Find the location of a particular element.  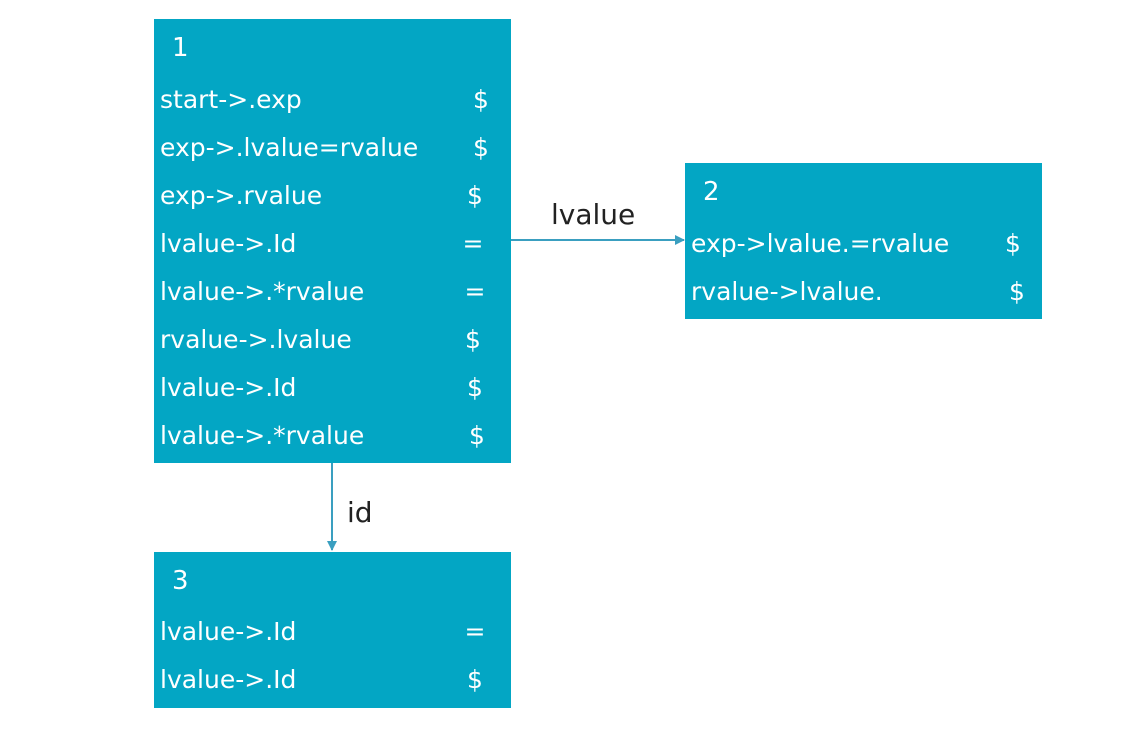

edge-label-id: id is located at coordinates (360, 512).